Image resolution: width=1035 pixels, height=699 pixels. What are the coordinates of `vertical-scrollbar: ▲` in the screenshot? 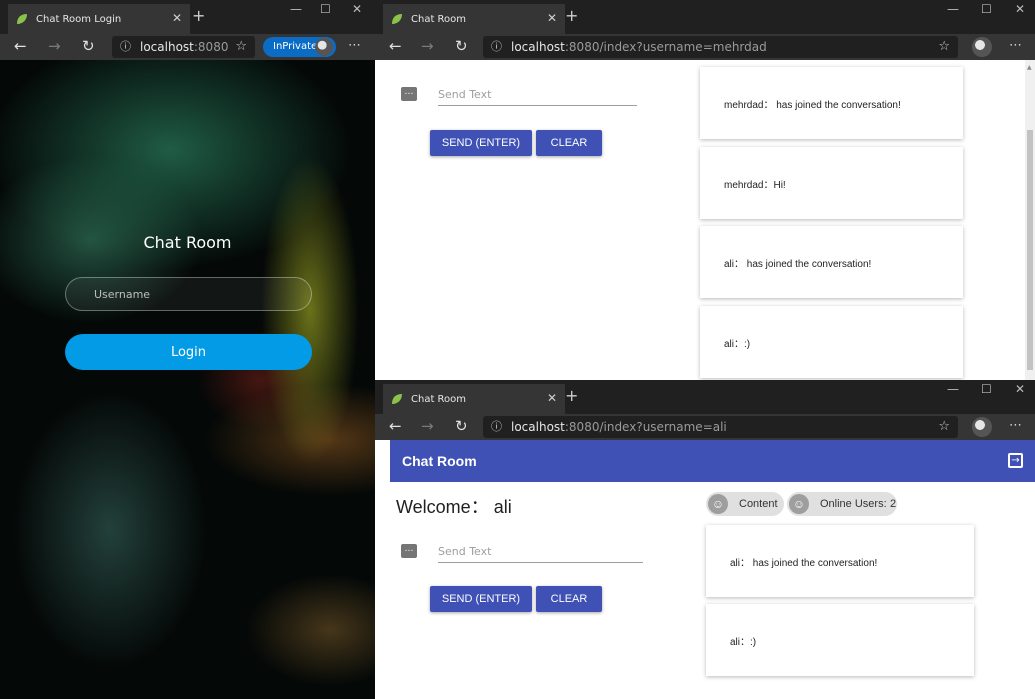 It's located at (1030, 220).